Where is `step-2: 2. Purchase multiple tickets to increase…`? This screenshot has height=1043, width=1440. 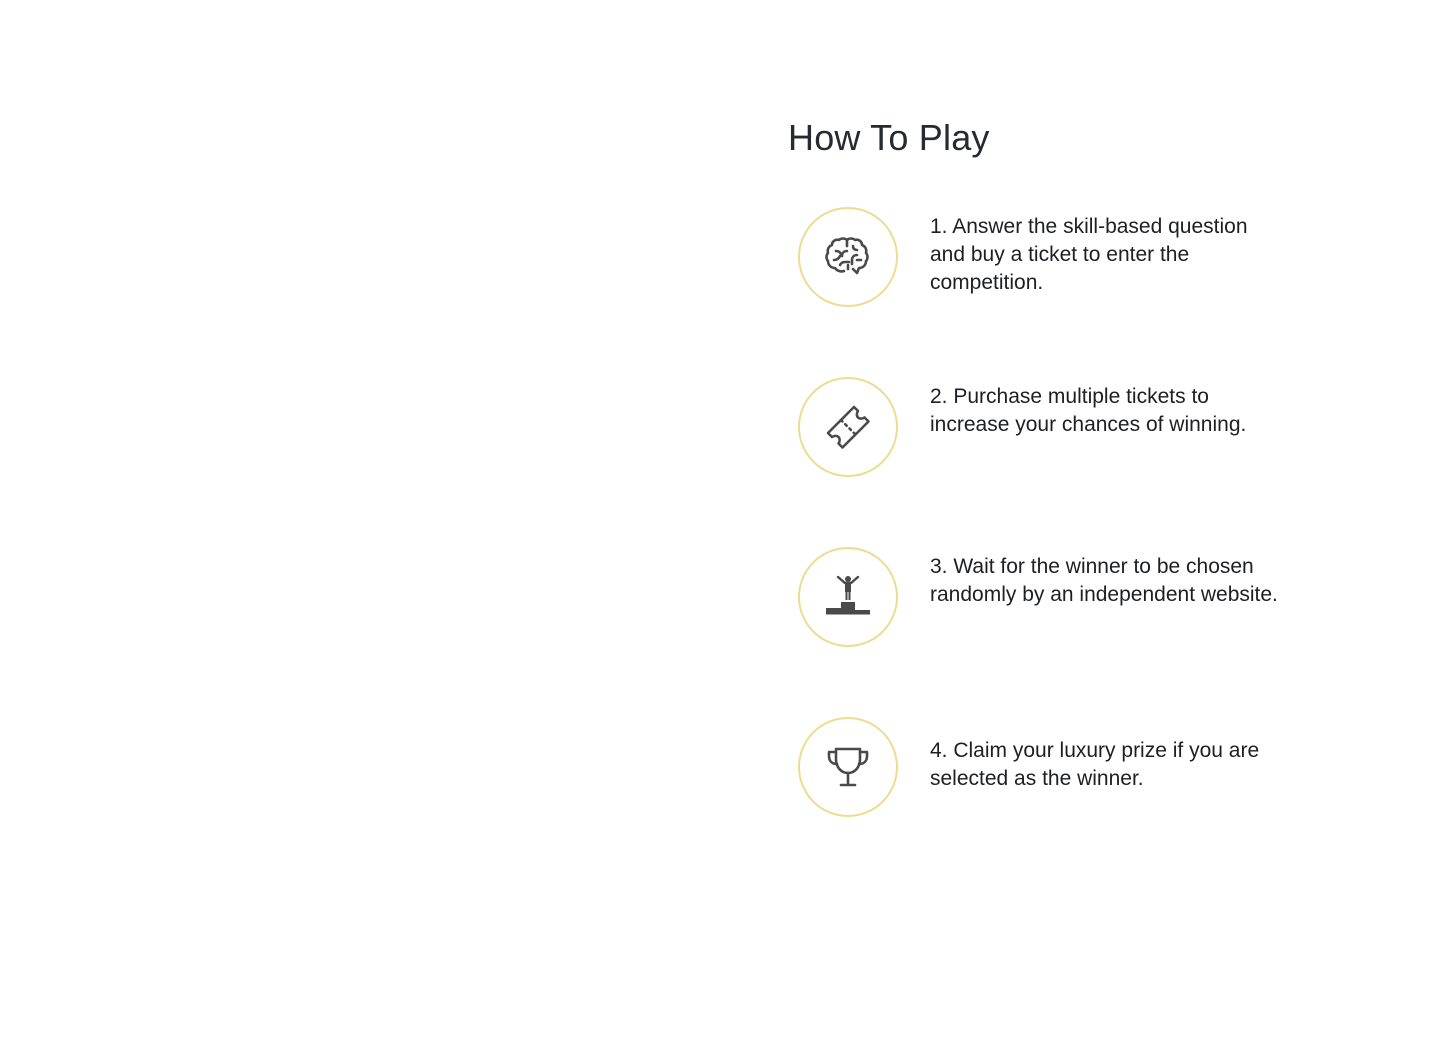
step-2: 2. Purchase multiple tickets to increase… is located at coordinates (1048, 427).